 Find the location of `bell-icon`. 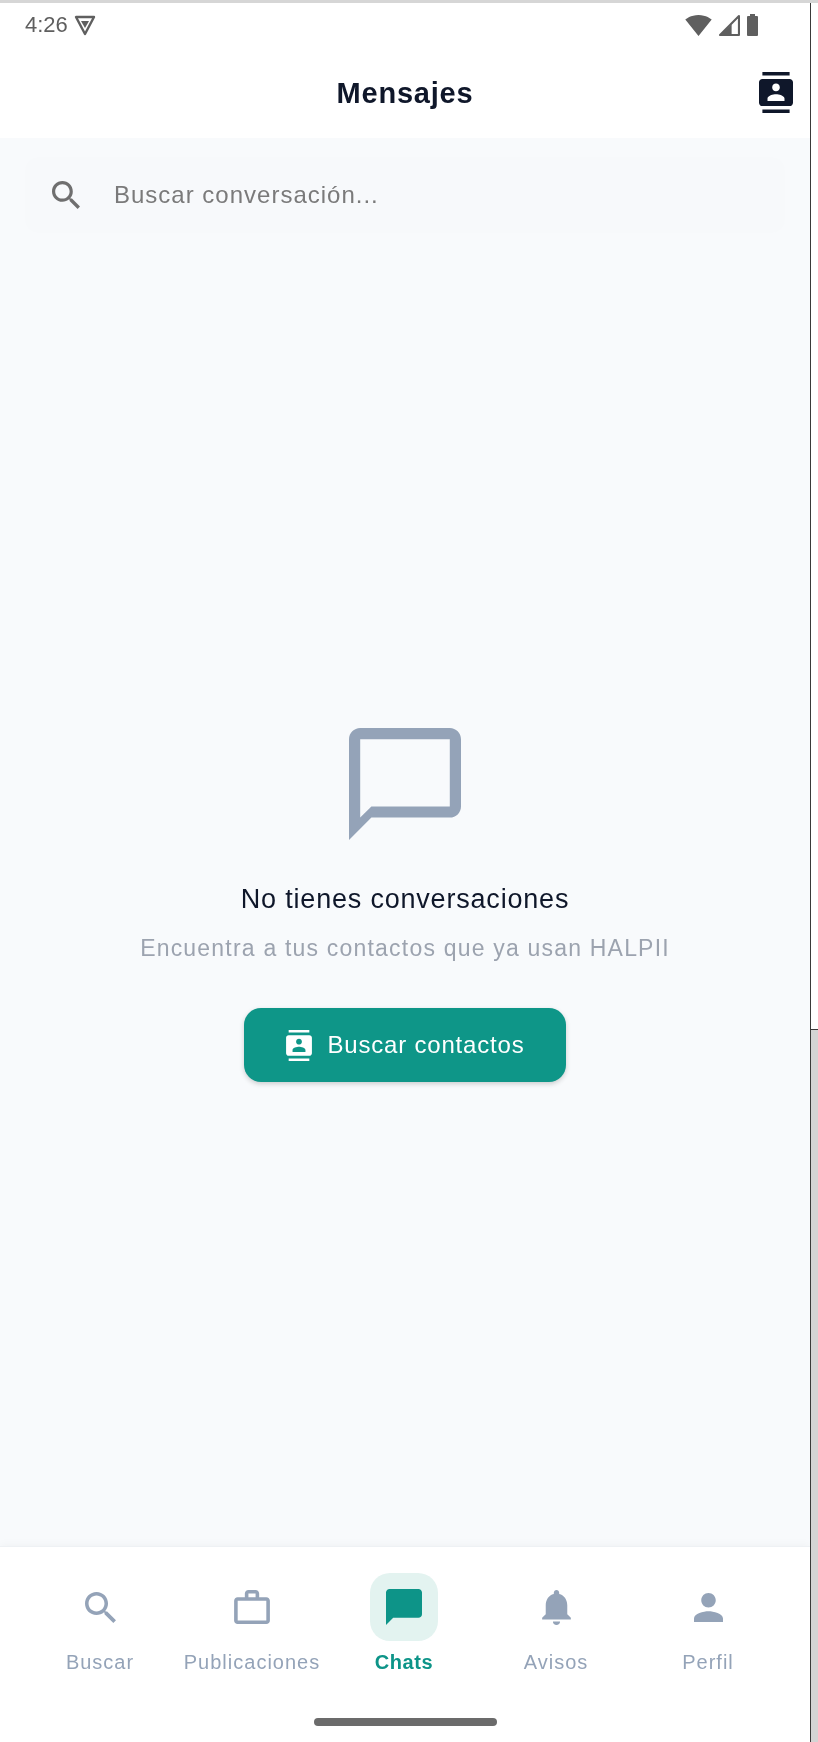

bell-icon is located at coordinates (556, 1607).